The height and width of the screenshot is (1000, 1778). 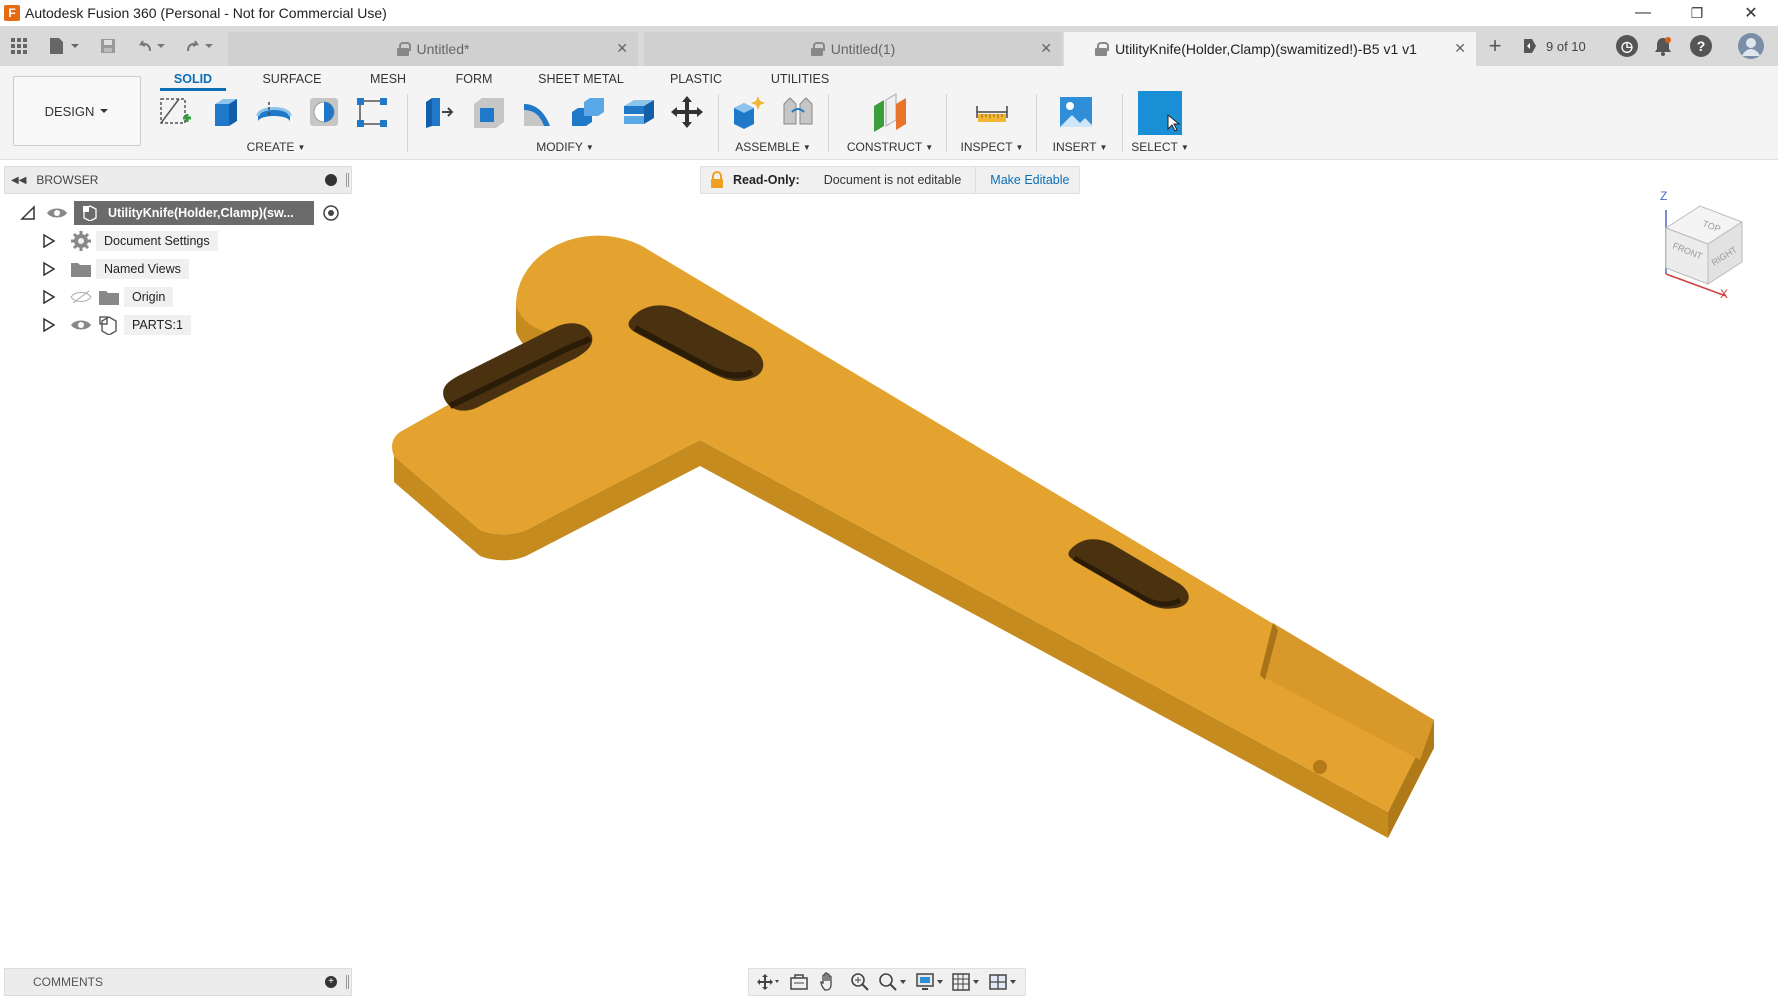 I want to click on history-clock-icon: ◷, so click(x=1627, y=46).